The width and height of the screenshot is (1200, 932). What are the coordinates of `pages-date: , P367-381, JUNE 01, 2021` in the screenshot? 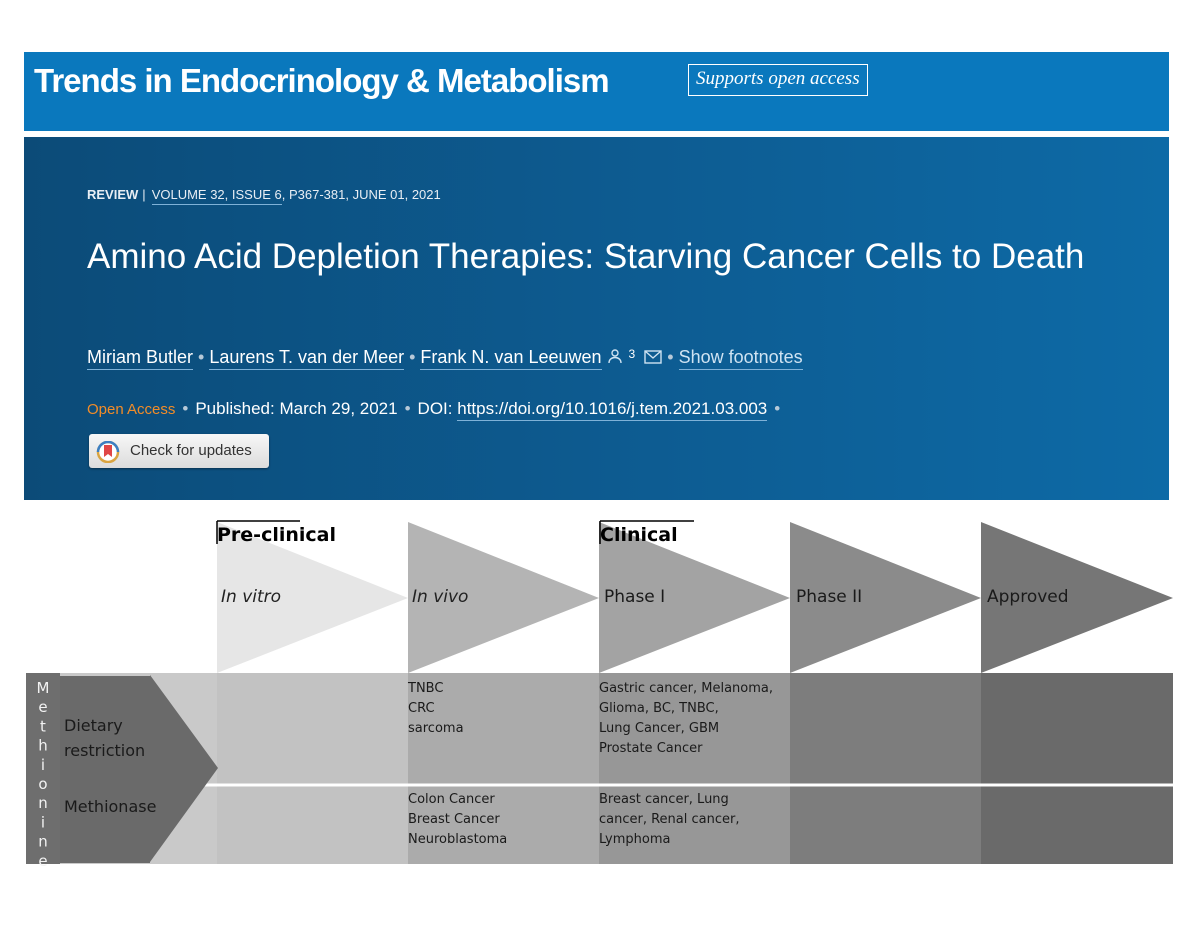 It's located at (361, 194).